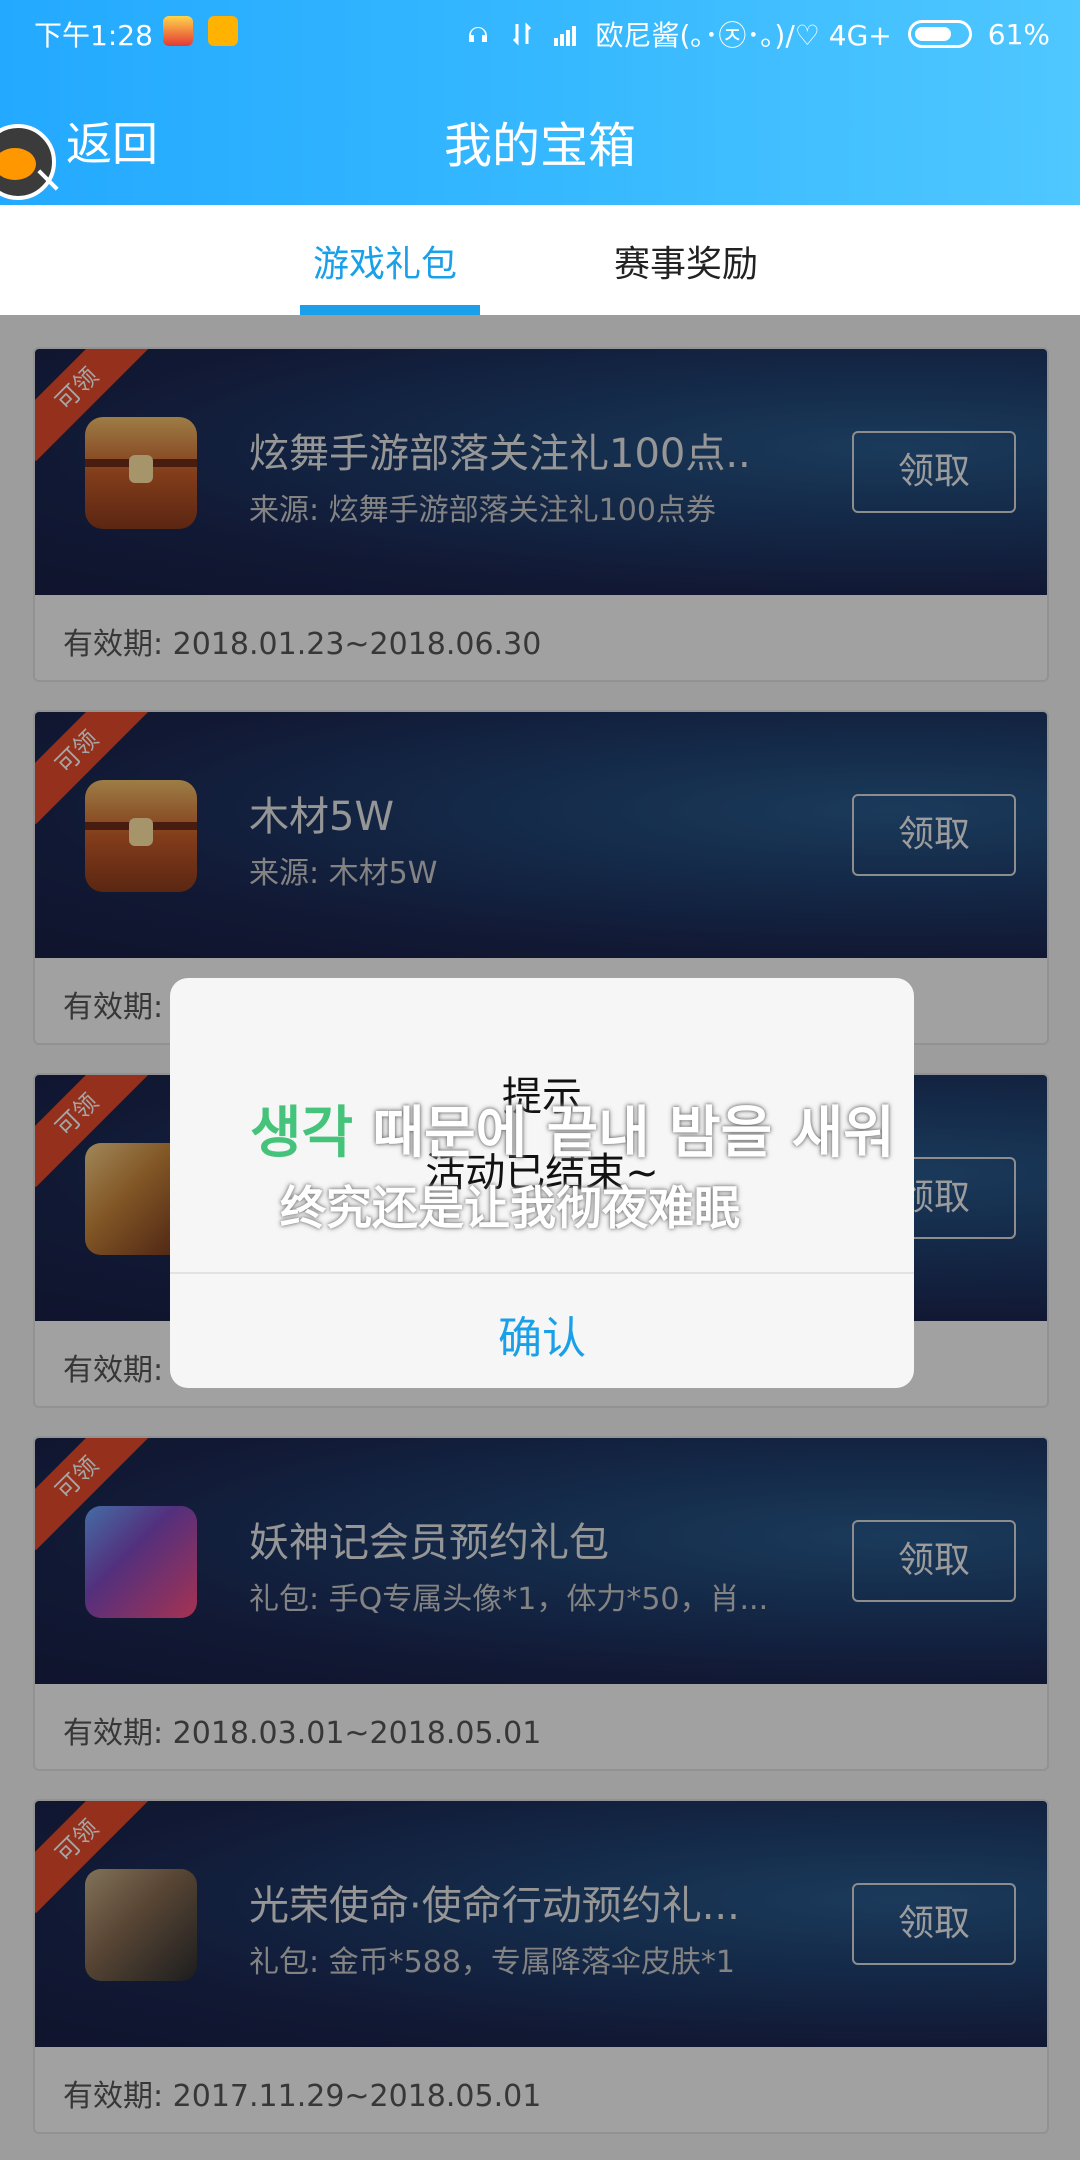 The height and width of the screenshot is (2160, 1080). Describe the element at coordinates (539, 146) in the screenshot. I see `page-title: 我的宝箱` at that location.